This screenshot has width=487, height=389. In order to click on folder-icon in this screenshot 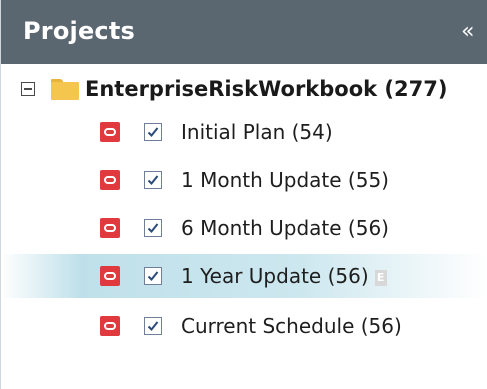, I will do `click(65, 89)`.